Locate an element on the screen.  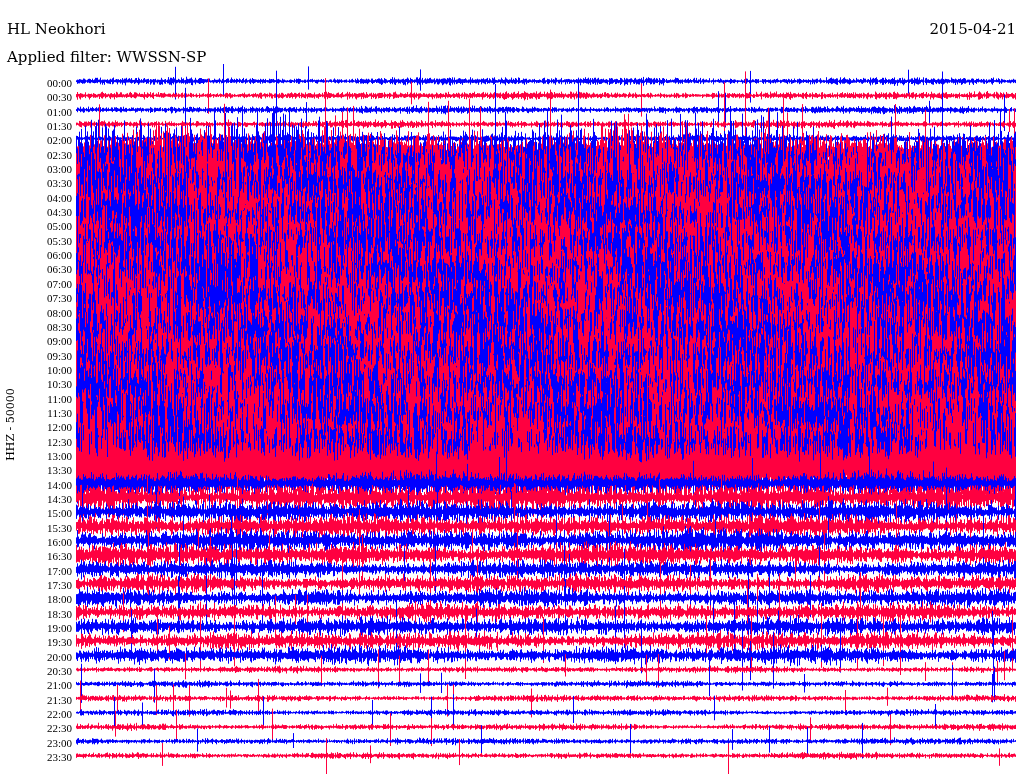
time-label: 11:00 is located at coordinates (59, 398).